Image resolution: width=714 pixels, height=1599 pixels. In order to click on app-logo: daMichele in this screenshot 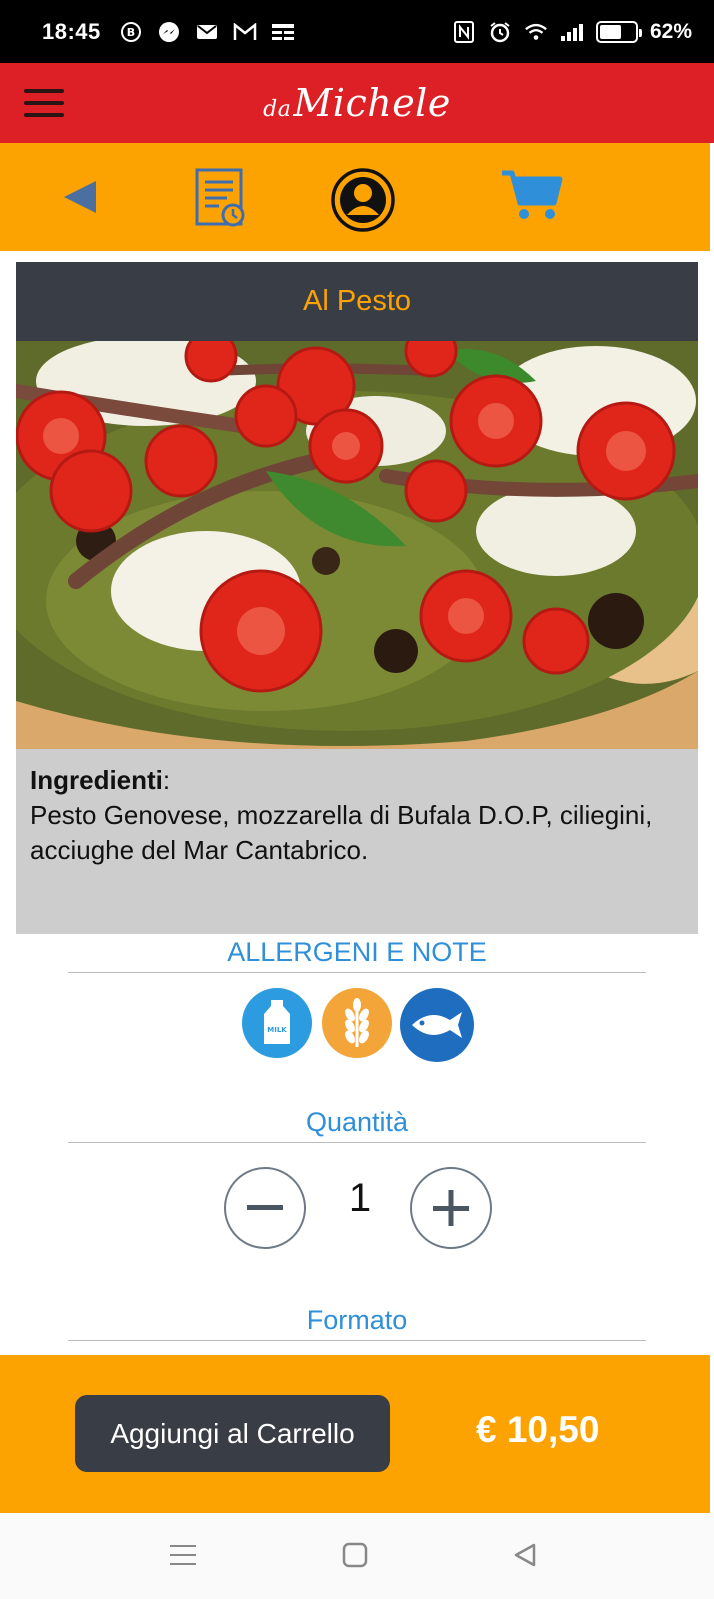, I will do `click(357, 103)`.